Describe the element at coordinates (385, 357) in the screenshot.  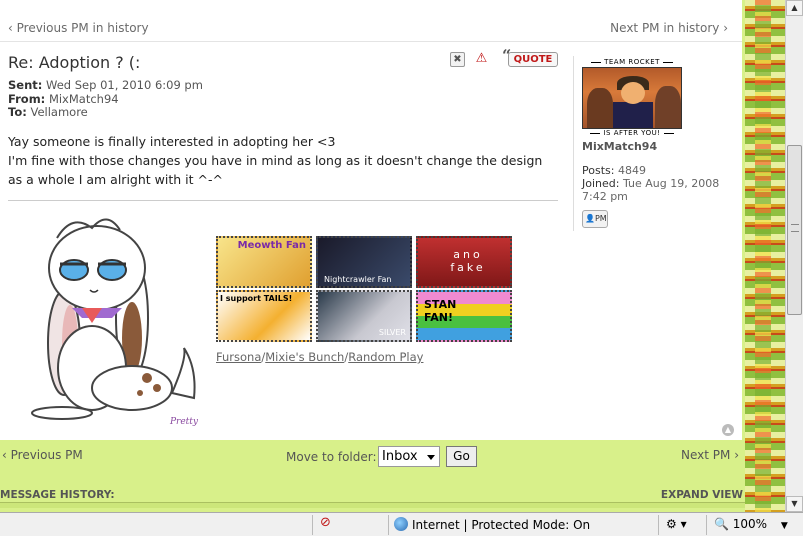
I see `random-play-link: Random Play` at that location.